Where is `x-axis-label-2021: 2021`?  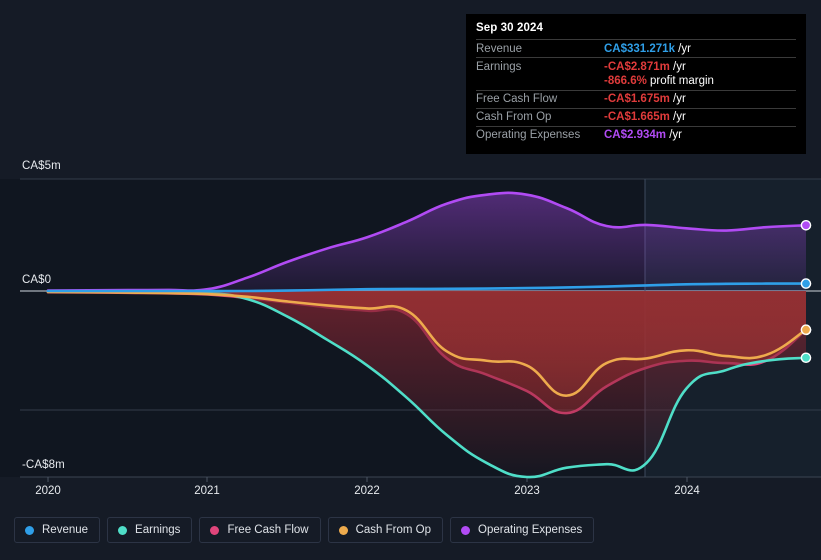 x-axis-label-2021: 2021 is located at coordinates (207, 491).